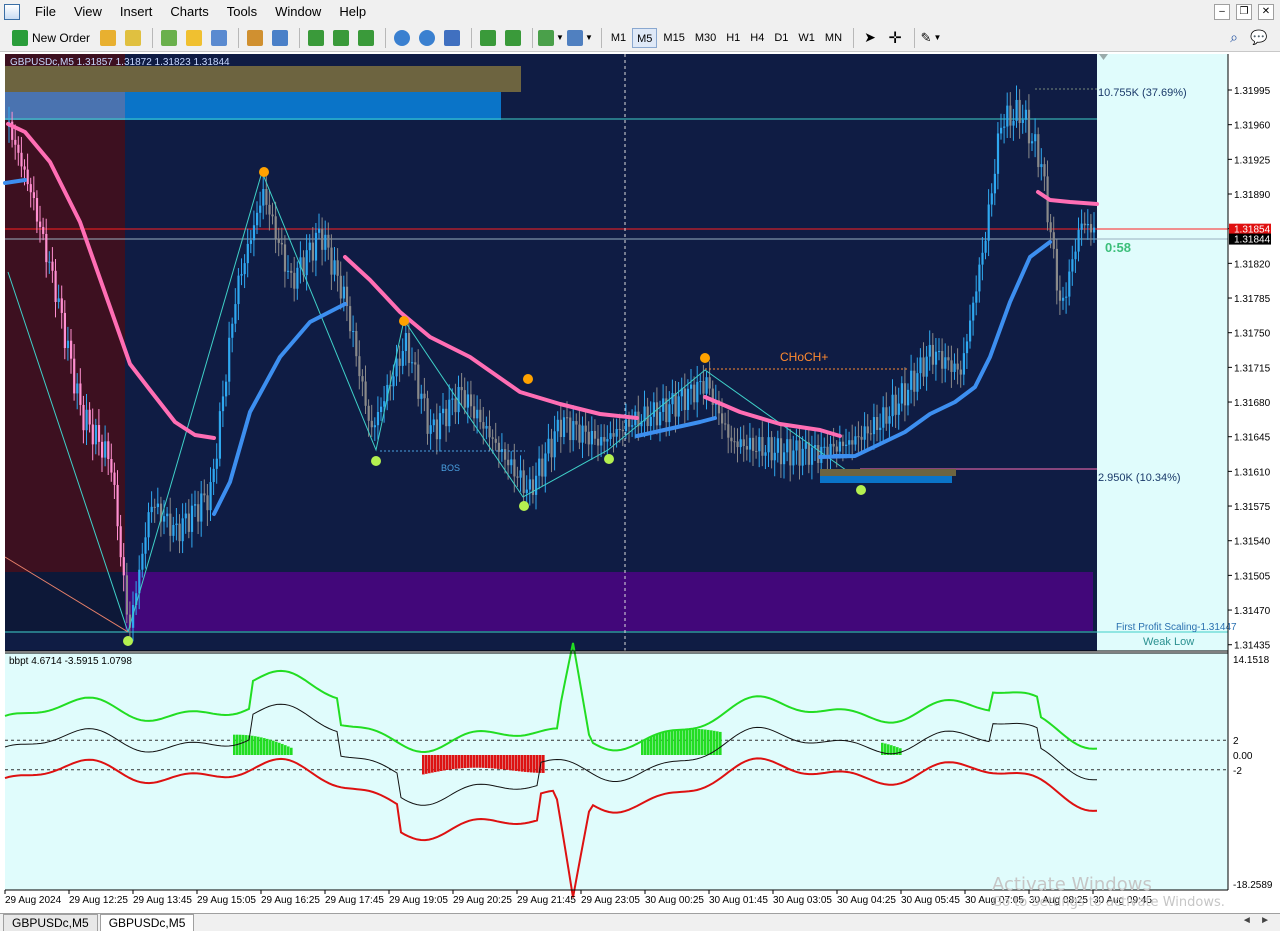 The width and height of the screenshot is (1280, 931). What do you see at coordinates (61, 37) in the screenshot?
I see `new-order-label: New Order` at bounding box center [61, 37].